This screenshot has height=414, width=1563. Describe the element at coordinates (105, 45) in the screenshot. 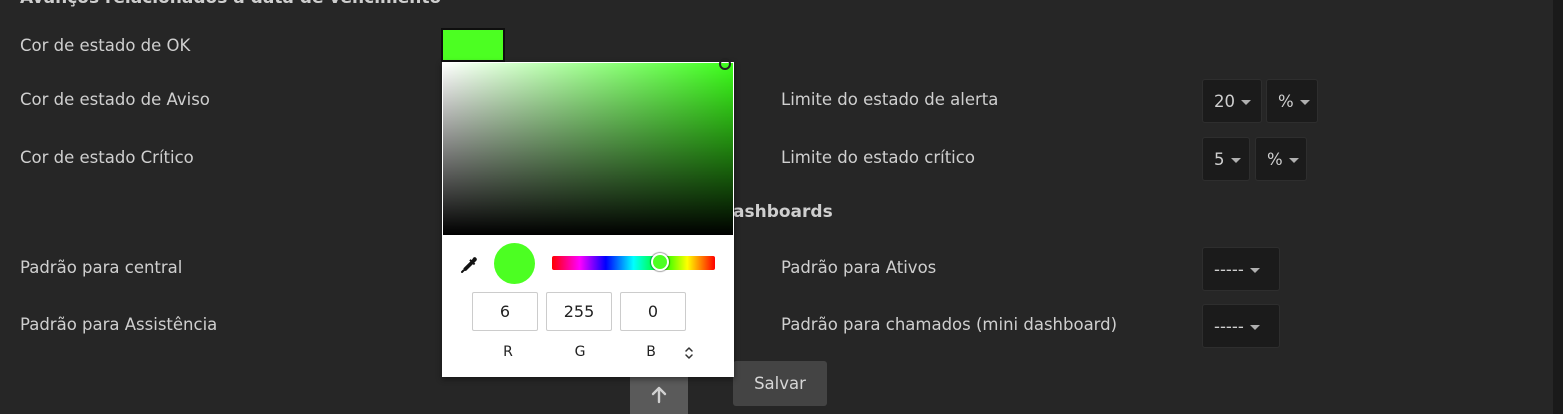

I see `ok-color-label: Cor de estado de OK` at that location.